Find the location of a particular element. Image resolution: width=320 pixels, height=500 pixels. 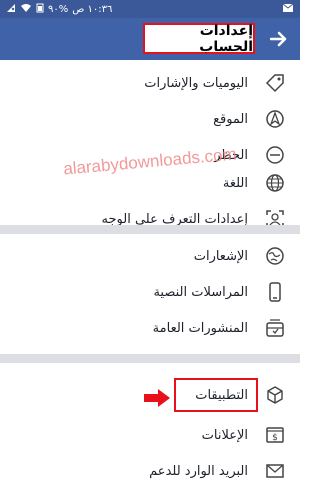

globe-notifications-icon is located at coordinates (275, 256).